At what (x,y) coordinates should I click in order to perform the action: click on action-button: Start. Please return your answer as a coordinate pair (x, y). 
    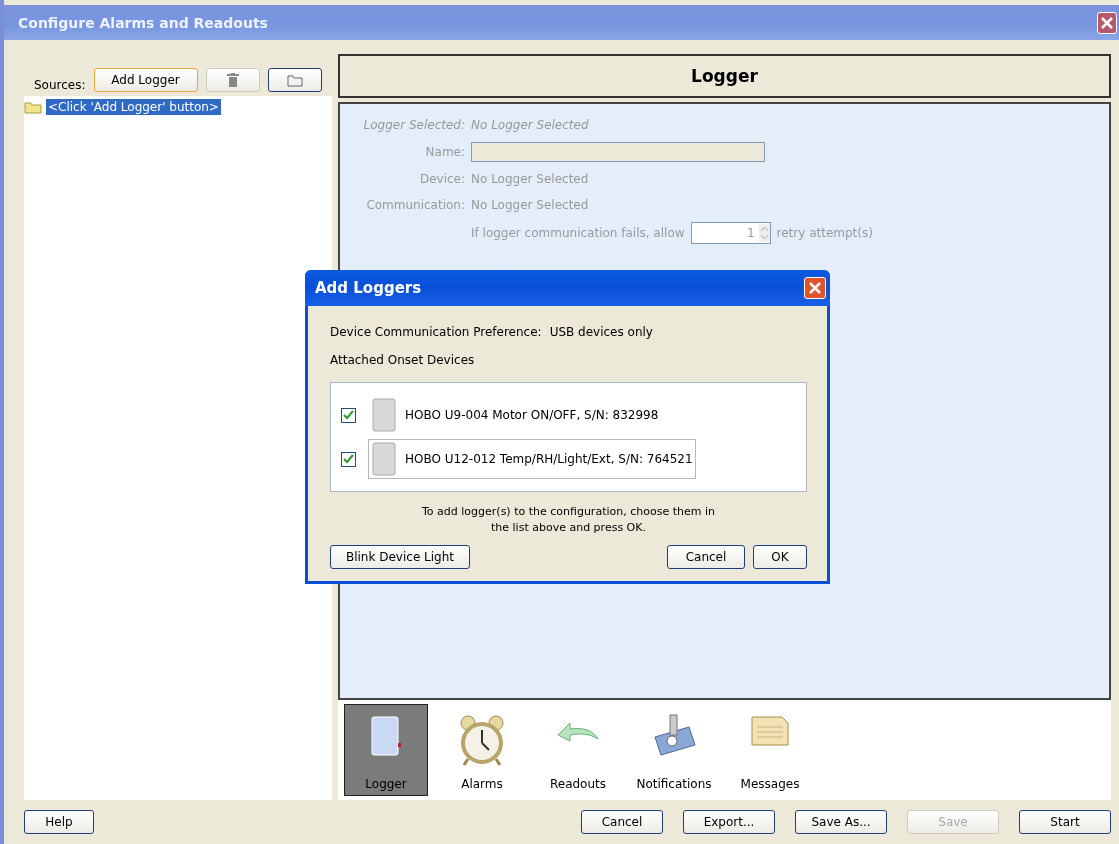
    Looking at the image, I should click on (1065, 822).